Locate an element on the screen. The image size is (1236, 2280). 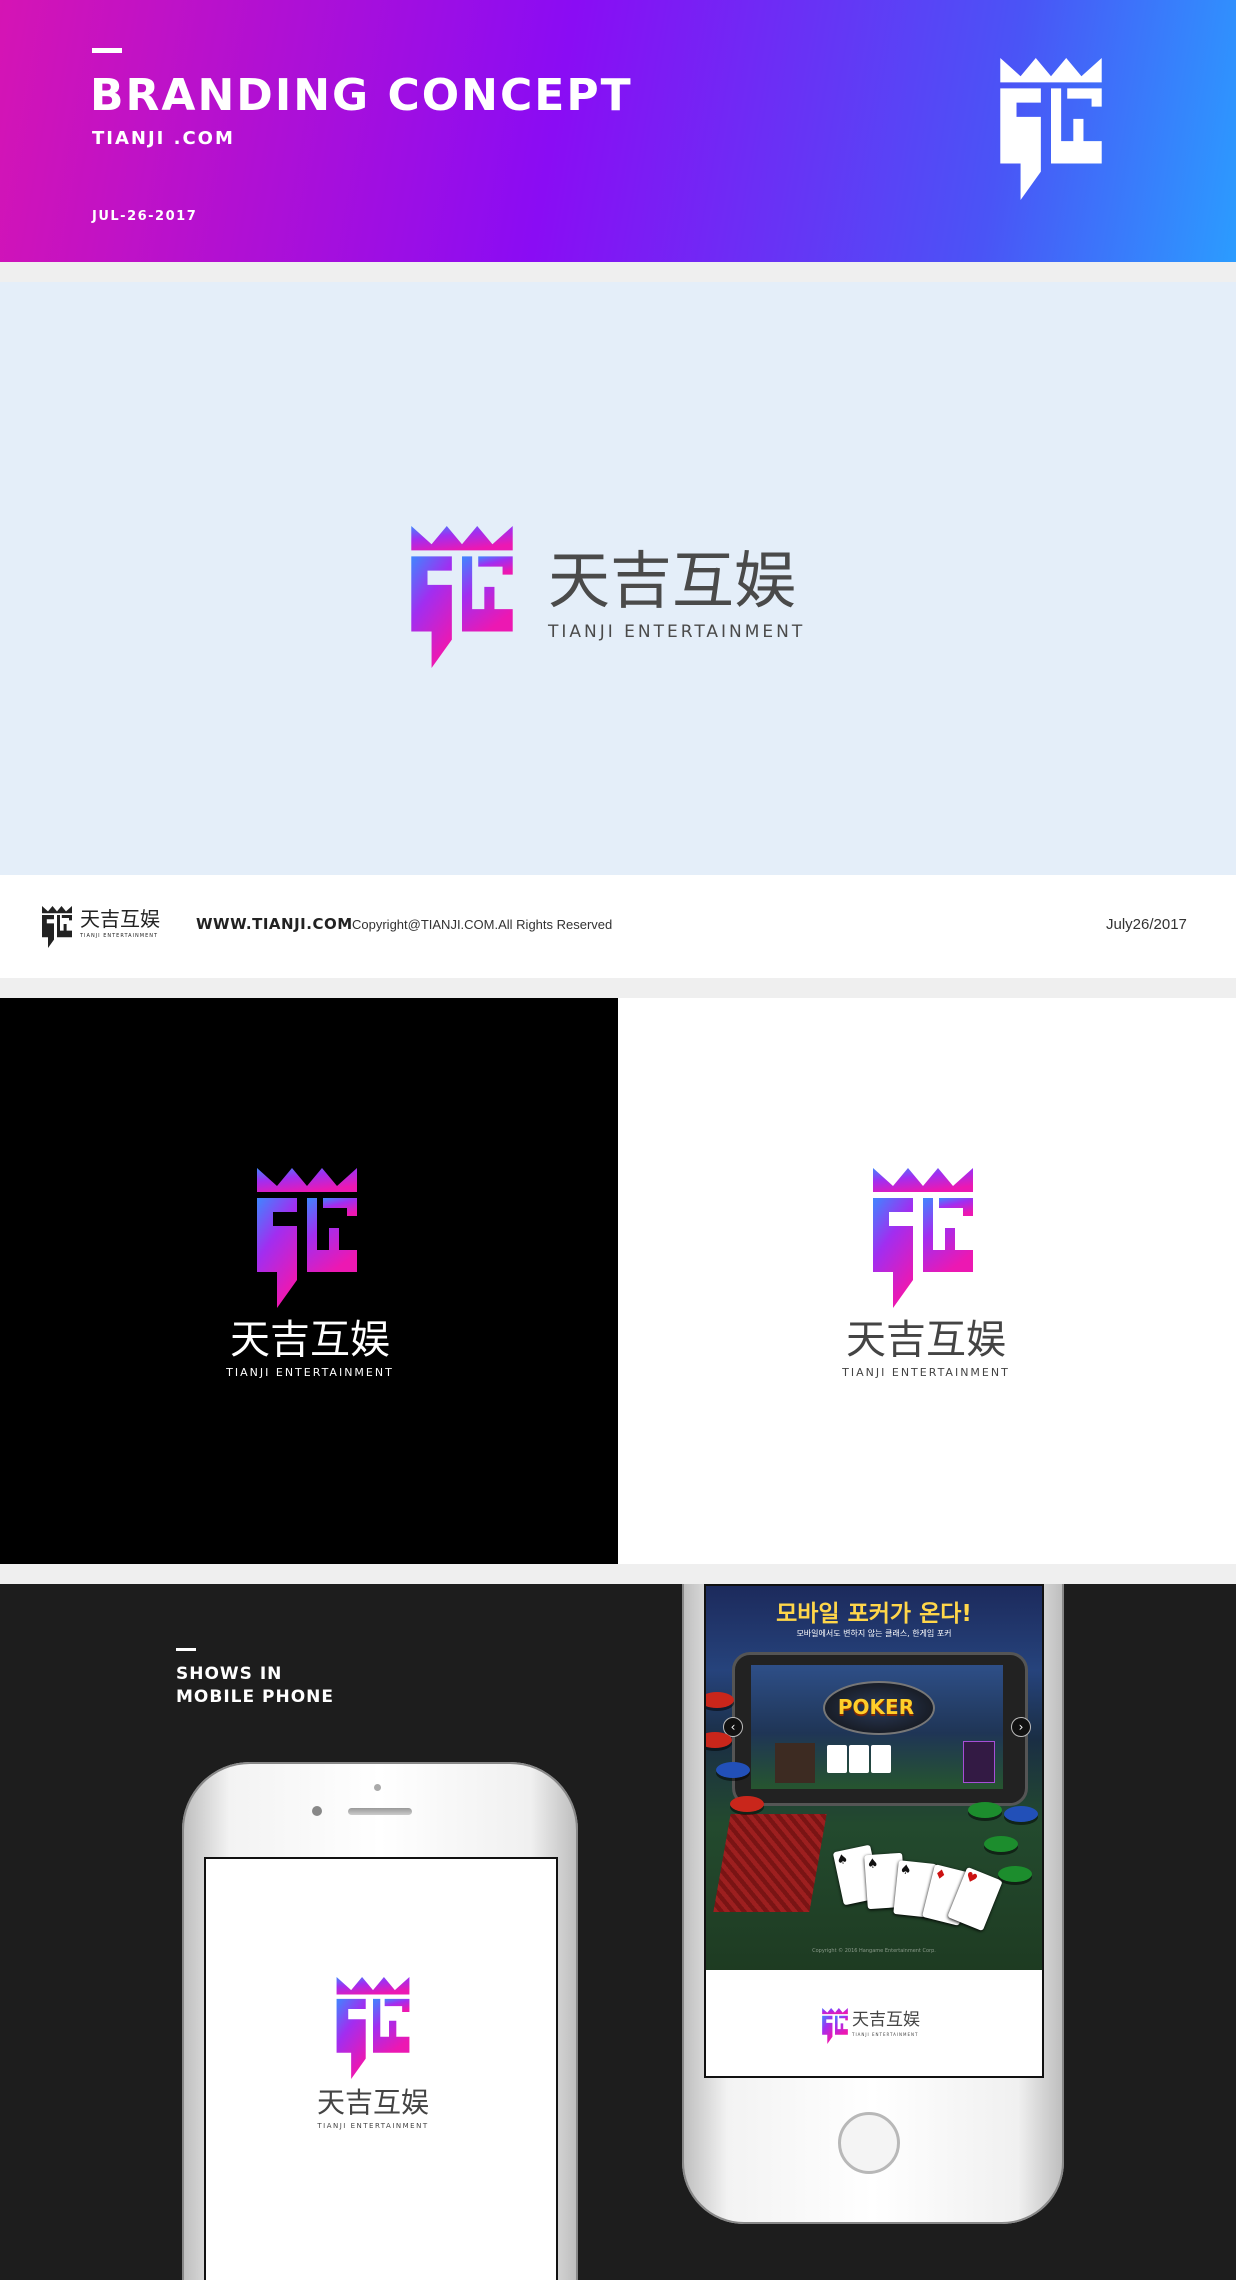
page-title: BRANDING CONCEPT is located at coordinates (361, 95).